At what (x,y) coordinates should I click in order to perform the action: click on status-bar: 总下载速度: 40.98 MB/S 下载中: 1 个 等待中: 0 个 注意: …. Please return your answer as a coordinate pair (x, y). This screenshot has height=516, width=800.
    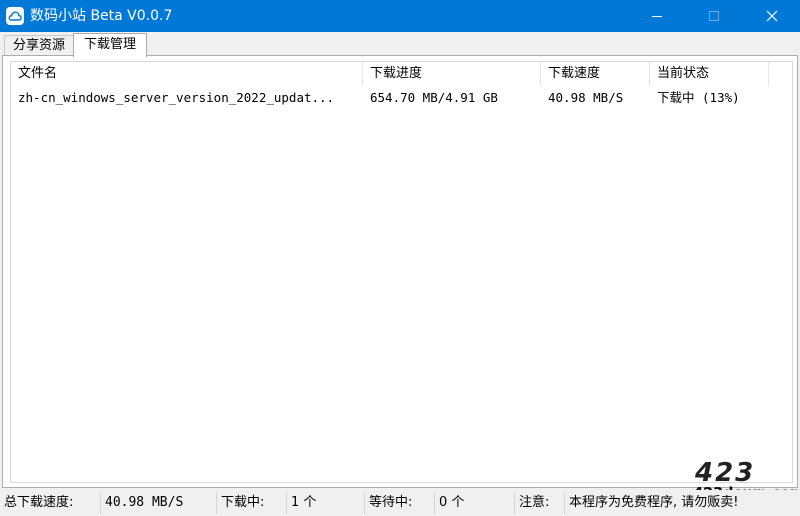
    Looking at the image, I should click on (400, 503).